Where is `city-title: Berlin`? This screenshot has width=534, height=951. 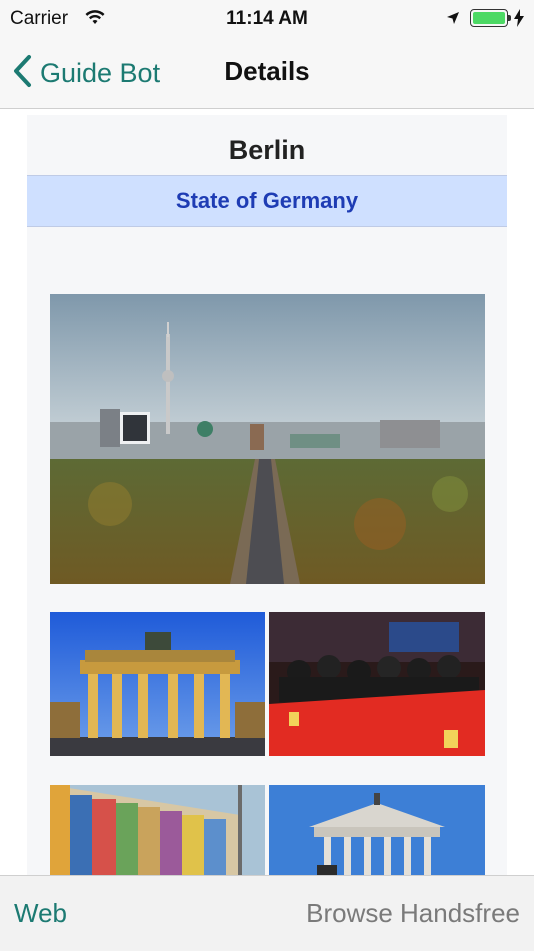
city-title: Berlin is located at coordinates (267, 150).